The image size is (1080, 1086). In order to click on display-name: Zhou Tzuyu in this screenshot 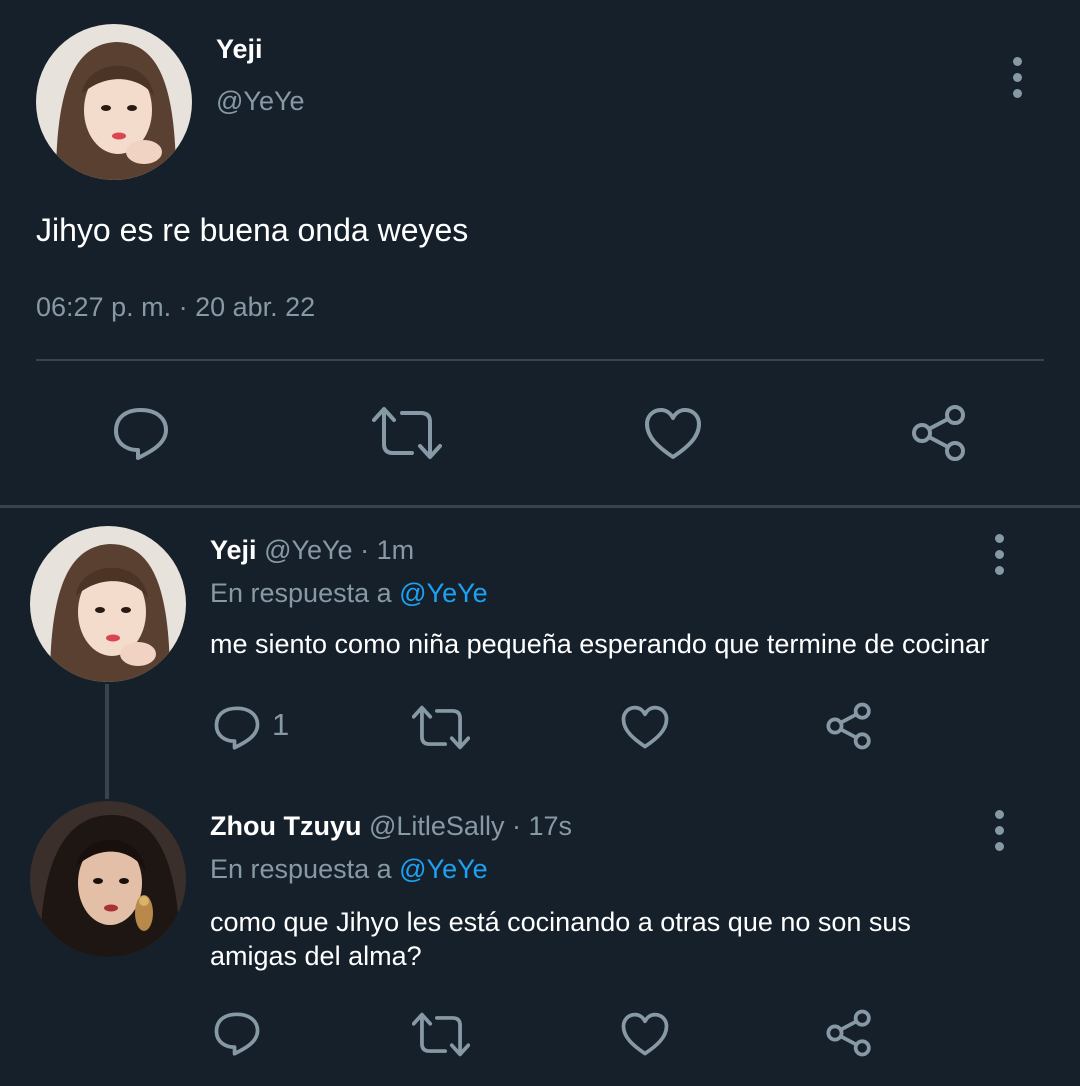, I will do `click(285, 826)`.